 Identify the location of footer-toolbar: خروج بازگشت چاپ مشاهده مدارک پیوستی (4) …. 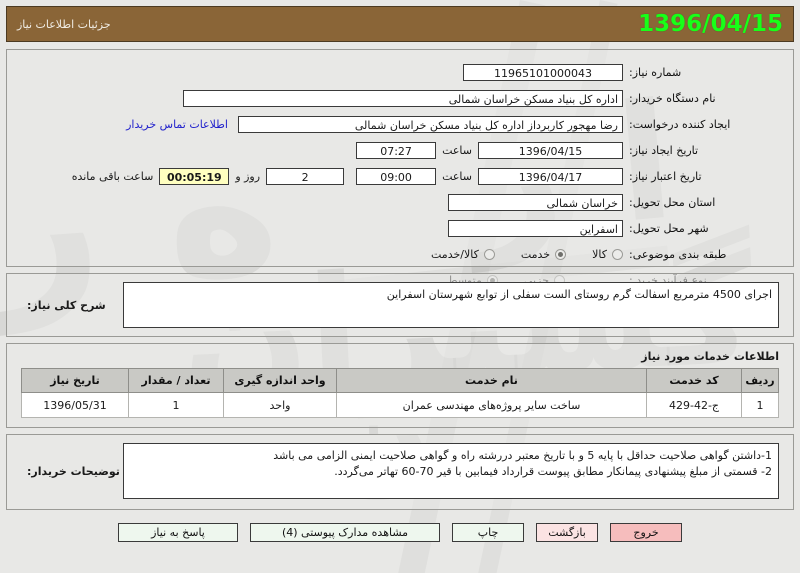
(400, 529).